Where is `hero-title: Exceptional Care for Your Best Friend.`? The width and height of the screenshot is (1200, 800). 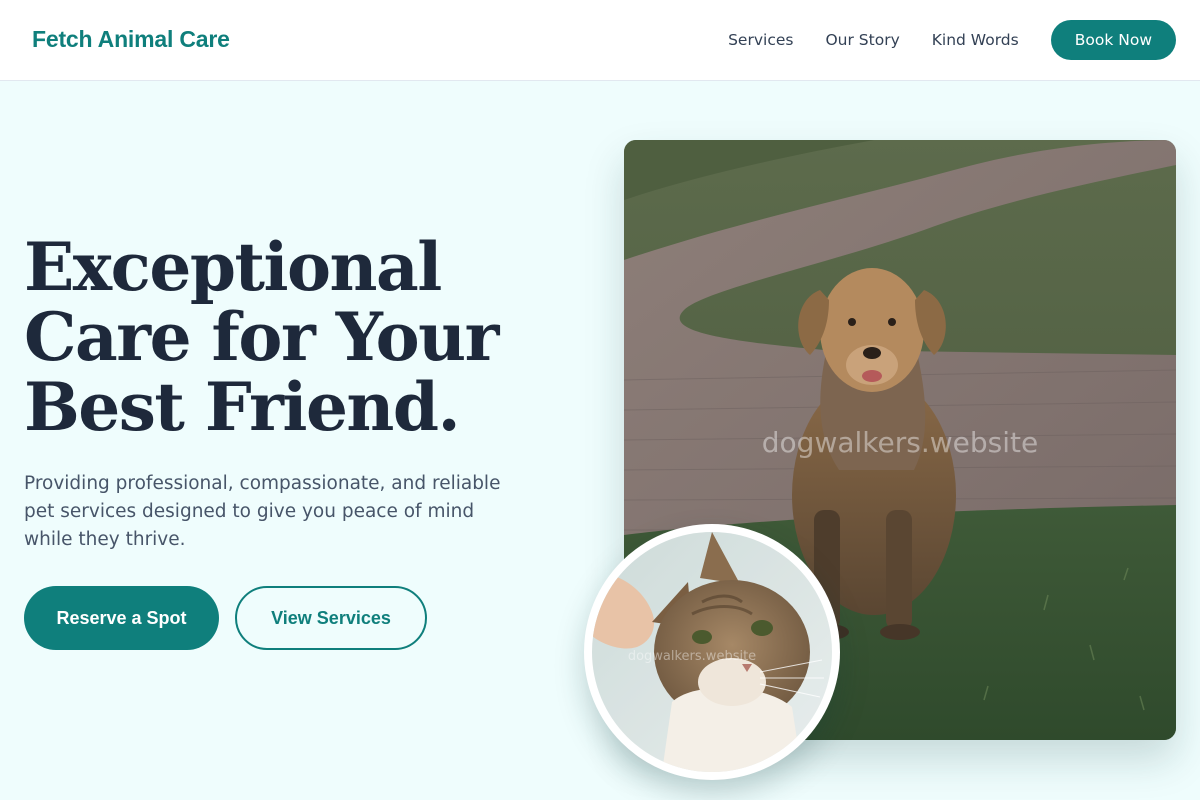
hero-title: Exceptional Care for Your Best Friend. is located at coordinates (304, 337).